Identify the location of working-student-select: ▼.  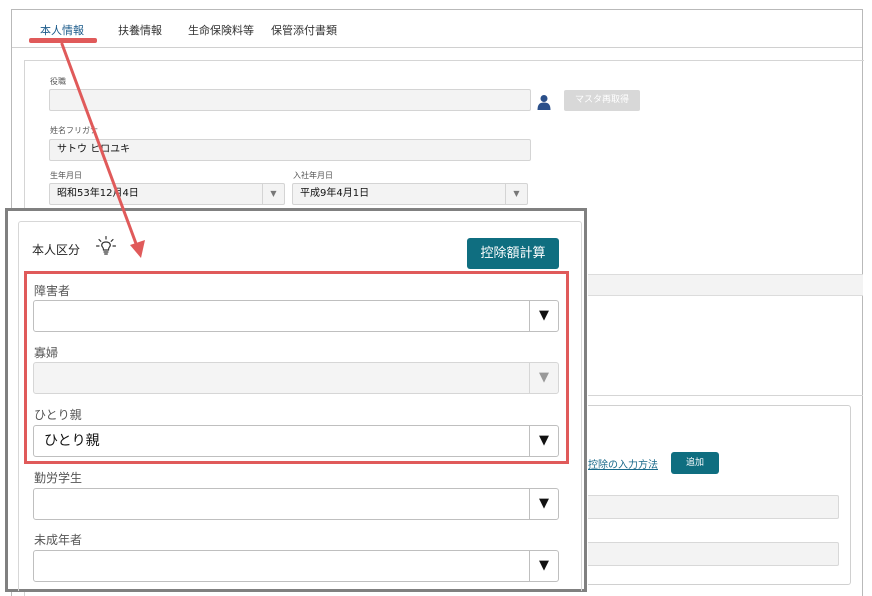
(296, 504).